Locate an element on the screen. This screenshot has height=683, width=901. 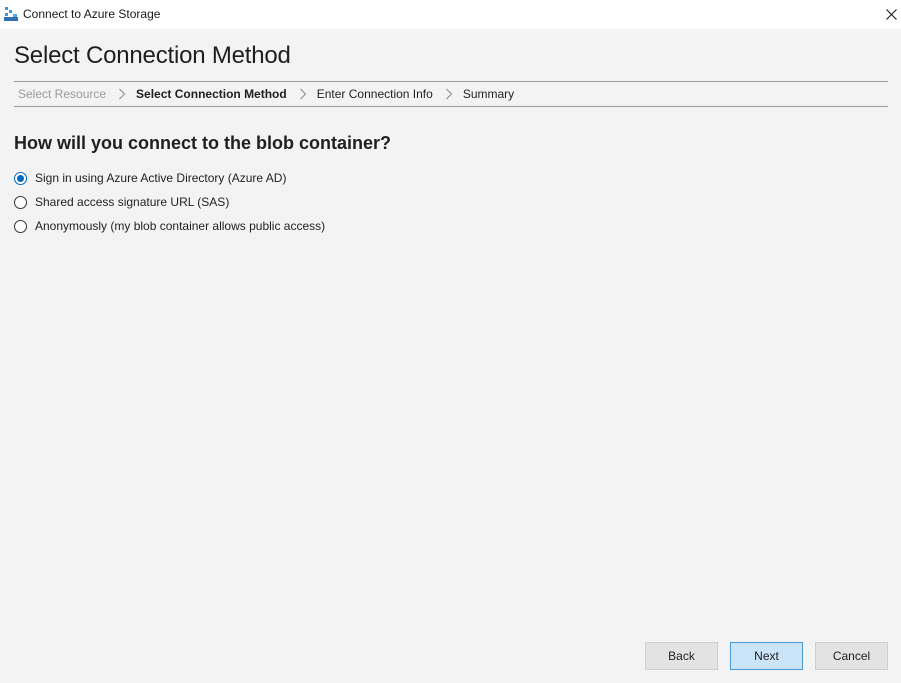
title-bar: Connect to Azure Storage is located at coordinates (450, 14).